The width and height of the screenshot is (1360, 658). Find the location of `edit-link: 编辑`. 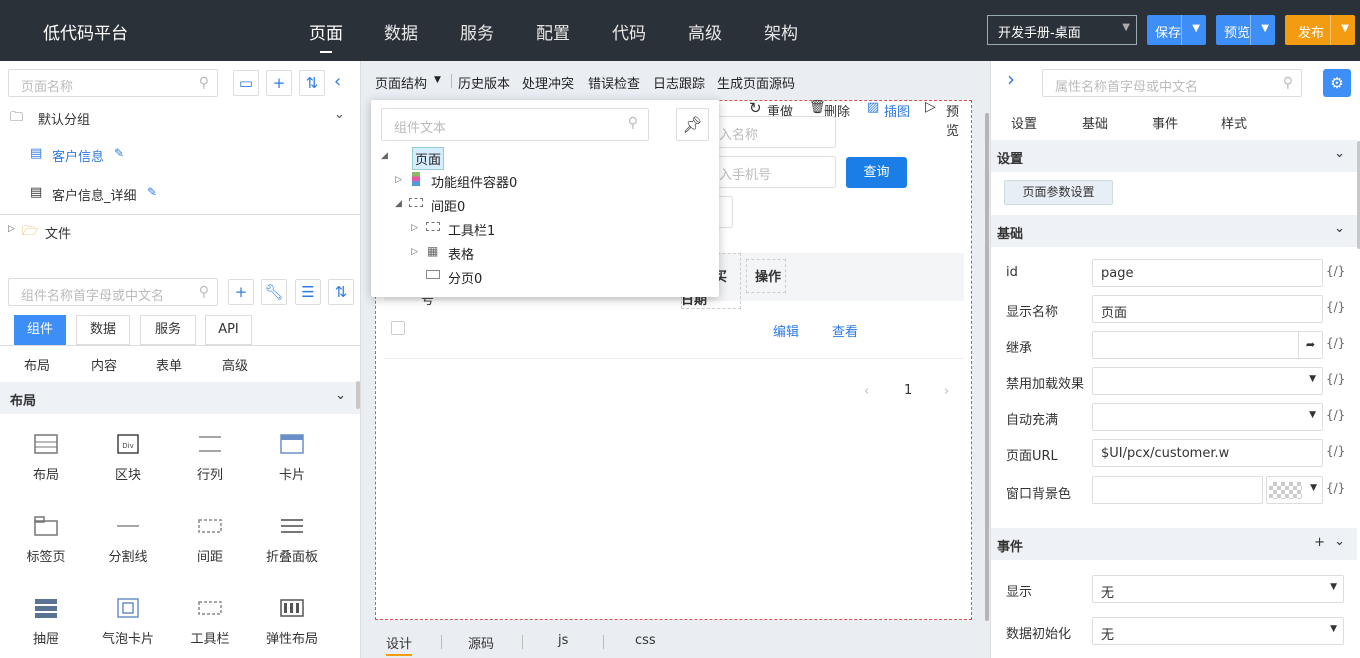

edit-link: 编辑 is located at coordinates (786, 330).